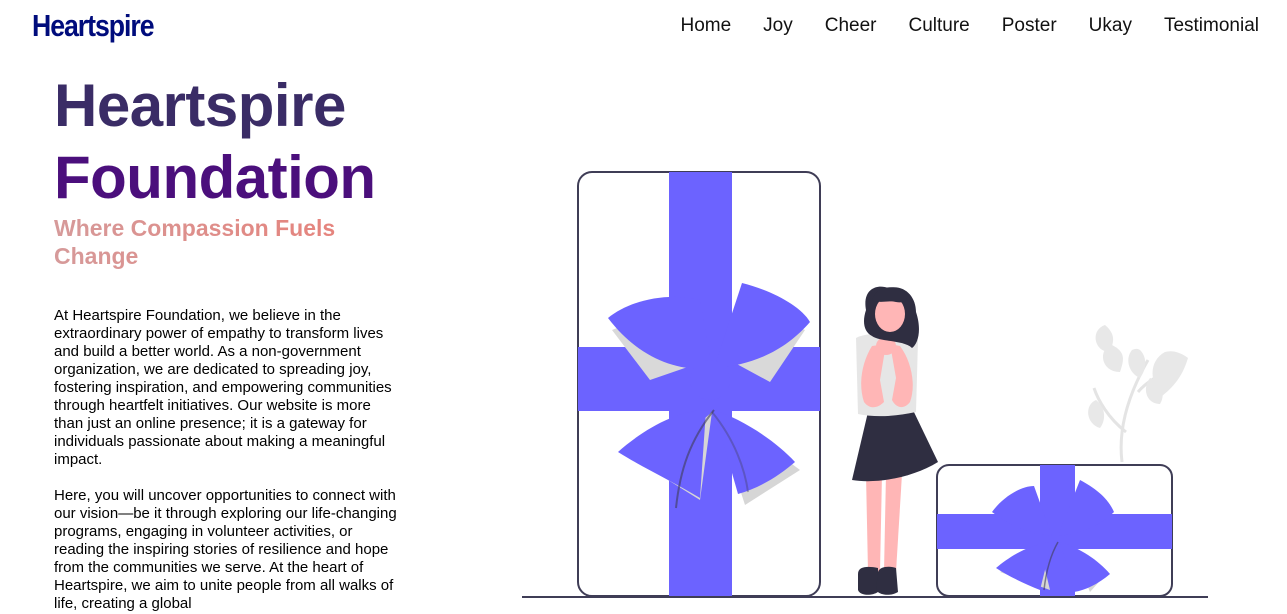 This screenshot has width=1287, height=614. Describe the element at coordinates (1211, 26) in the screenshot. I see `nav-link-testimonial: Testimonial` at that location.